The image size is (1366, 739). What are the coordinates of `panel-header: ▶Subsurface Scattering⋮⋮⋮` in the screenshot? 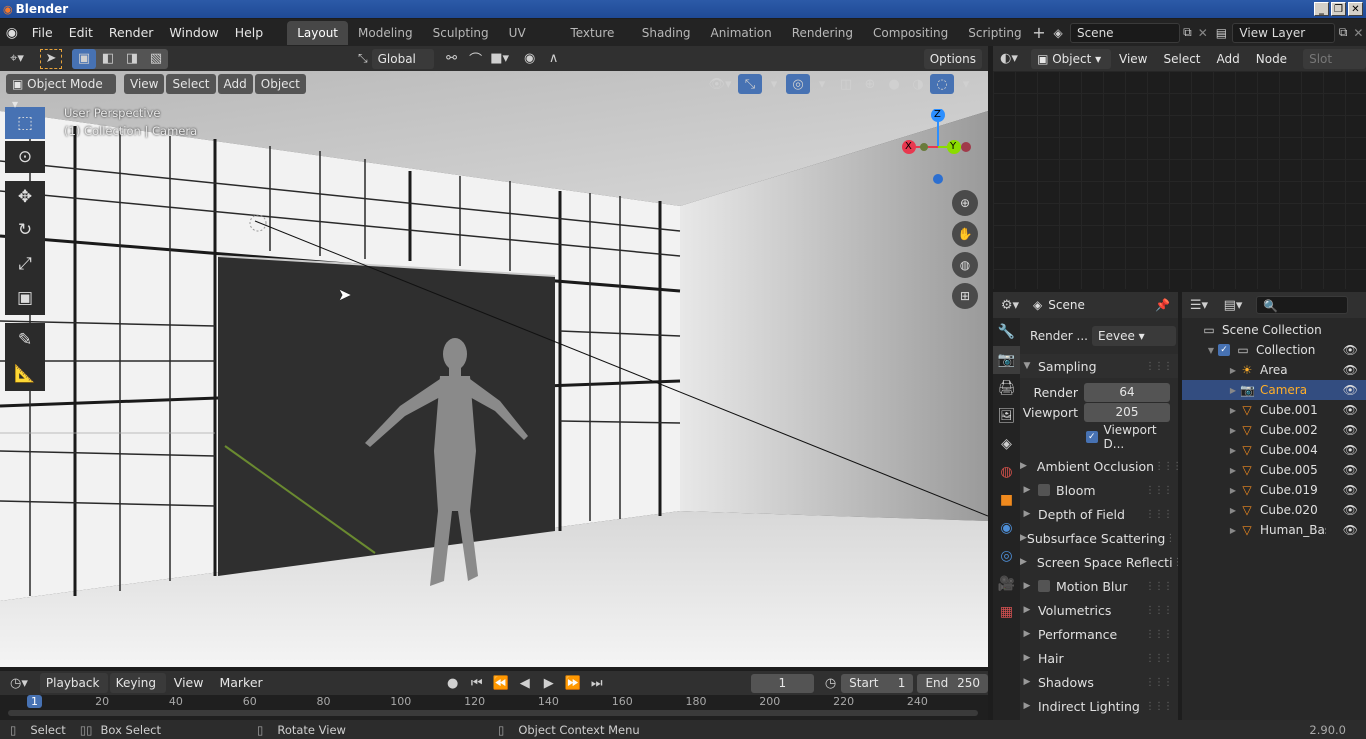 It's located at (1099, 538).